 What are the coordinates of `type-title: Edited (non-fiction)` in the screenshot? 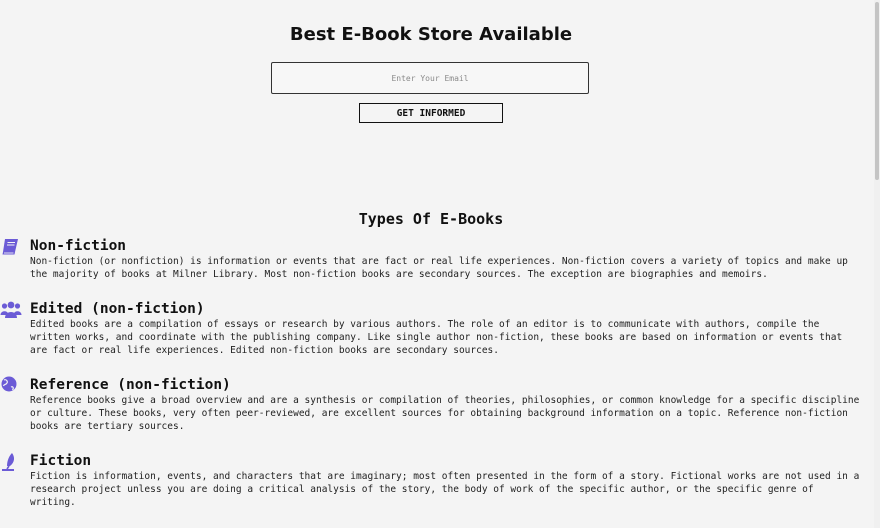 It's located at (117, 309).